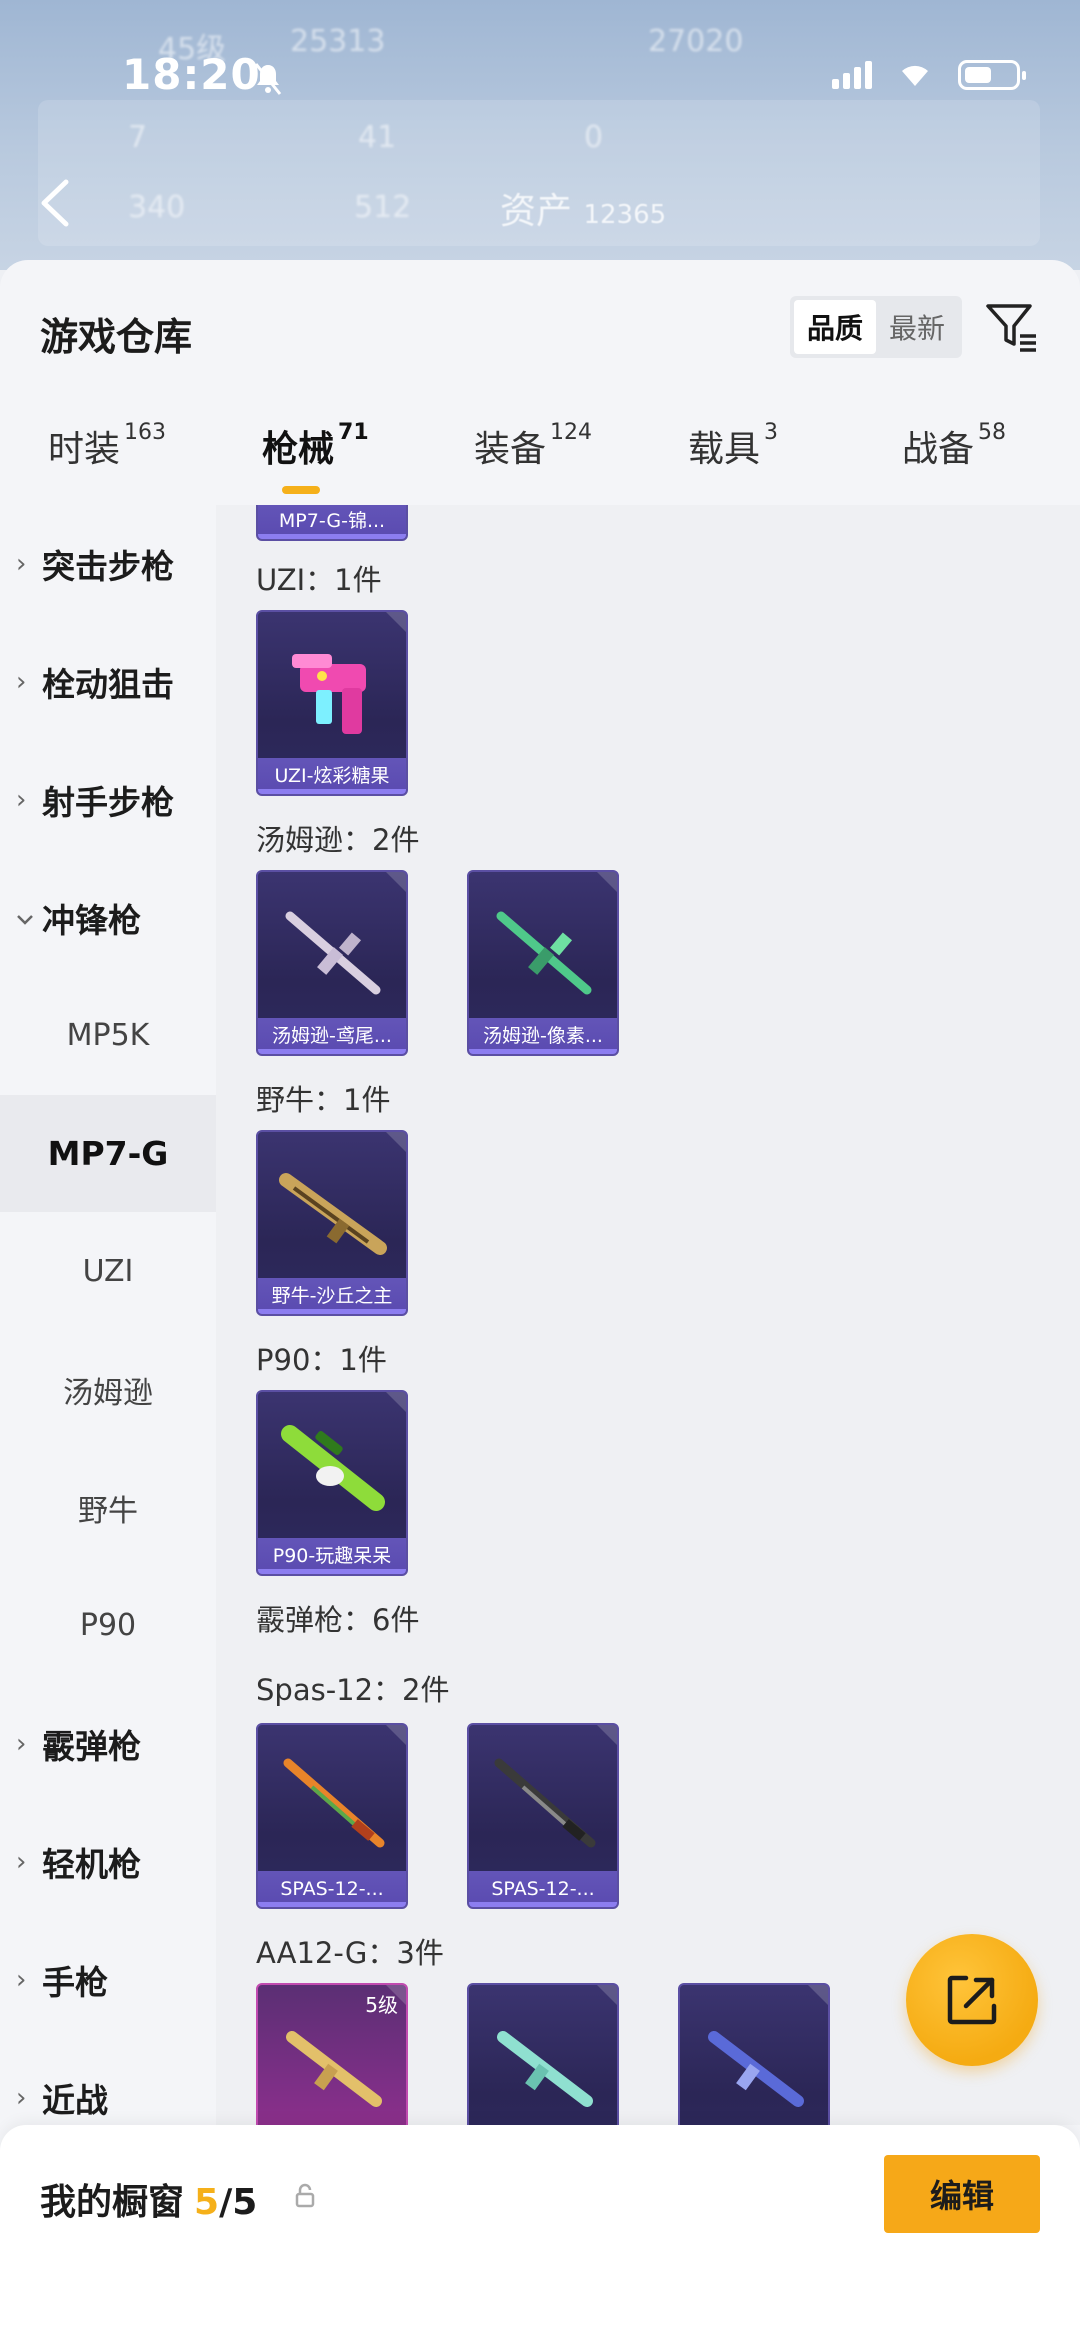  What do you see at coordinates (108, 681) in the screenshot?
I see `sidebar-item-bolt-sniper: › 栓动狙击` at bounding box center [108, 681].